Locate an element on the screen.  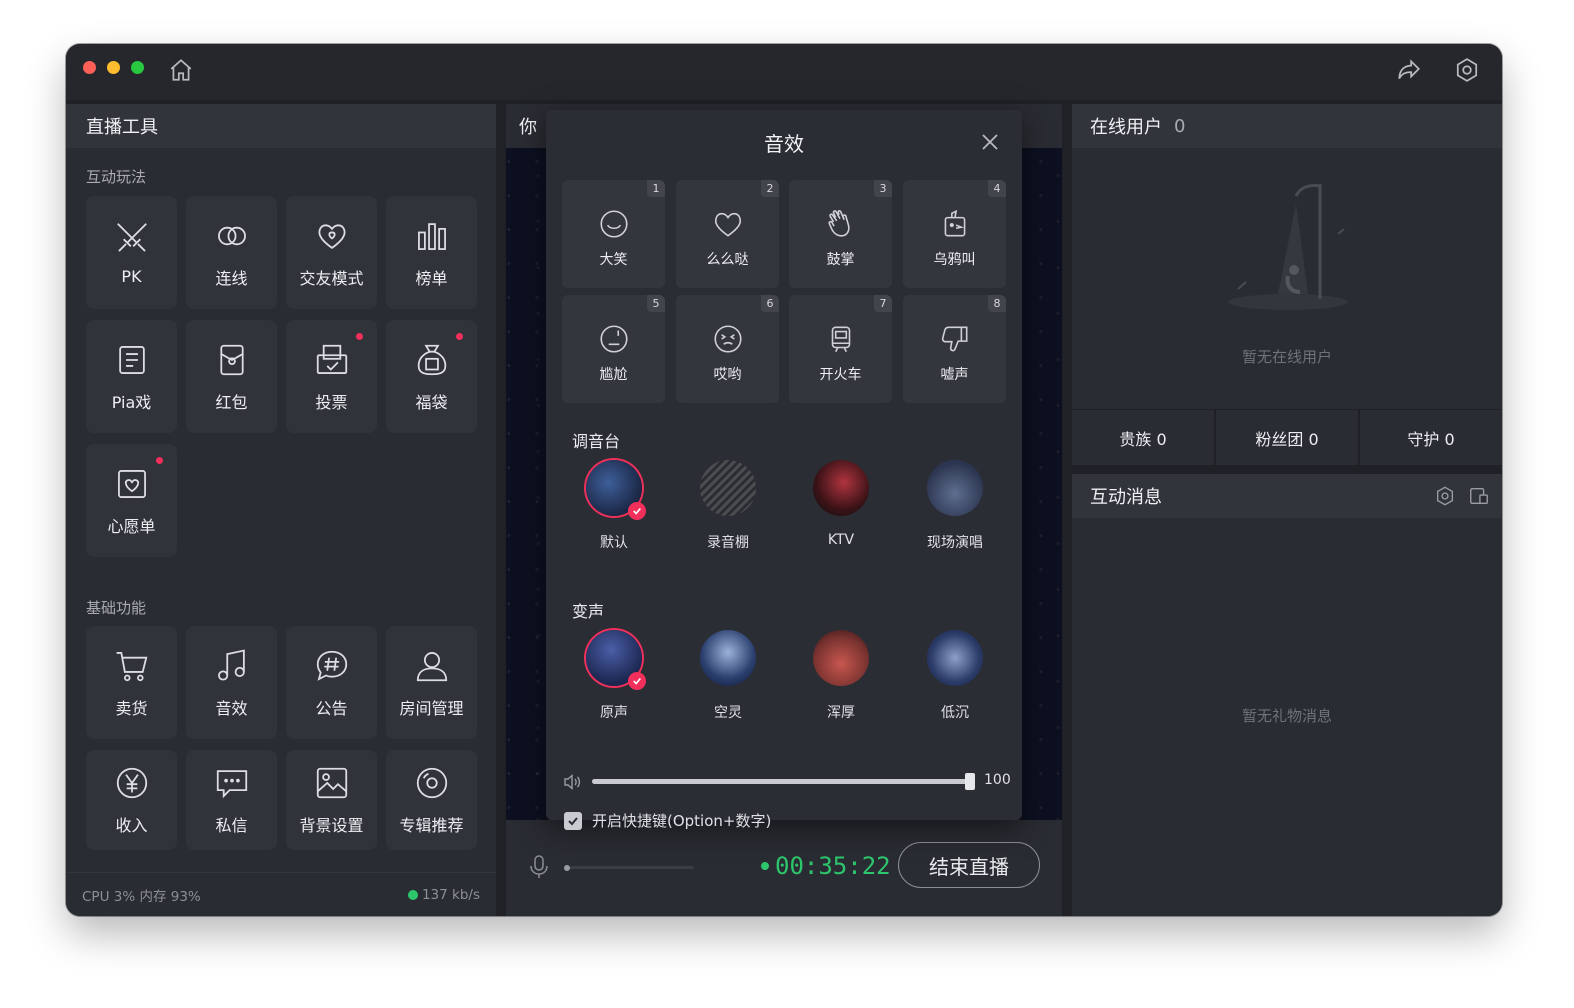
end-broadcast-button: 结束直播 is located at coordinates (969, 865).